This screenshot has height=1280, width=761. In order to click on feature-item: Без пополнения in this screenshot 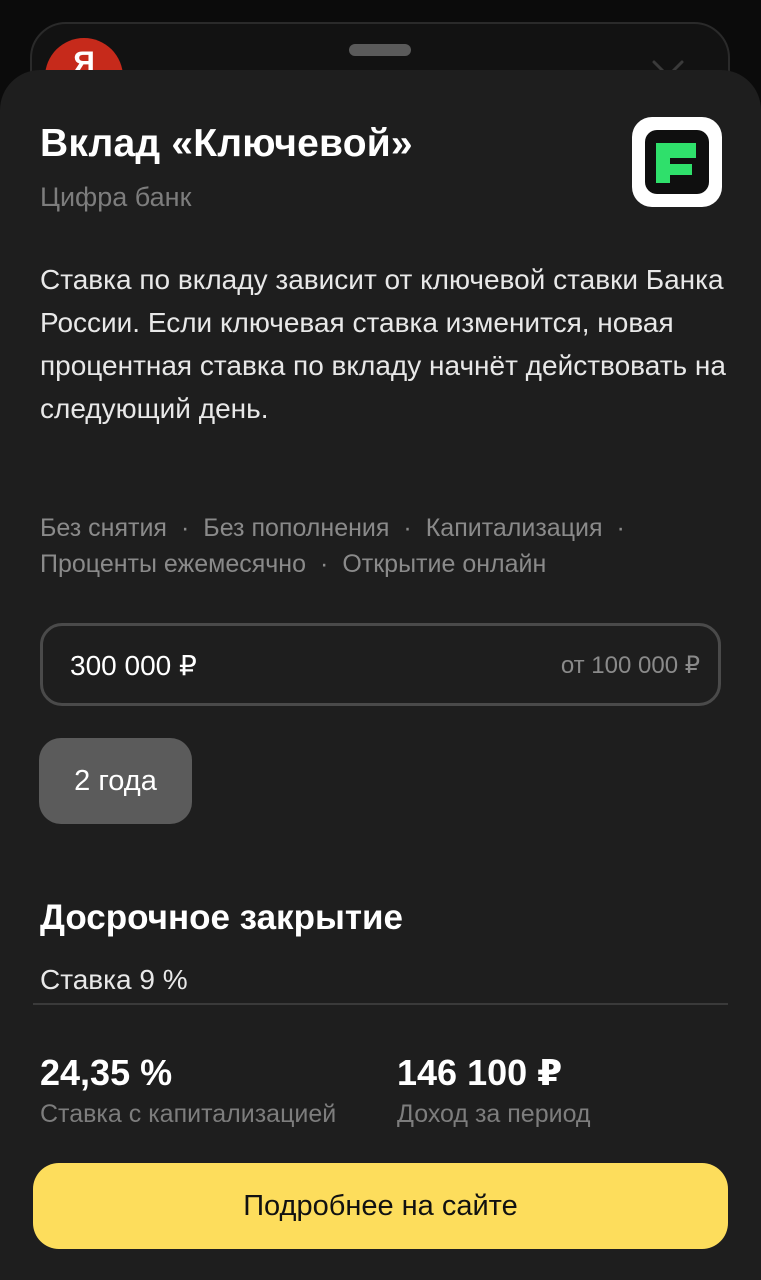, I will do `click(296, 528)`.